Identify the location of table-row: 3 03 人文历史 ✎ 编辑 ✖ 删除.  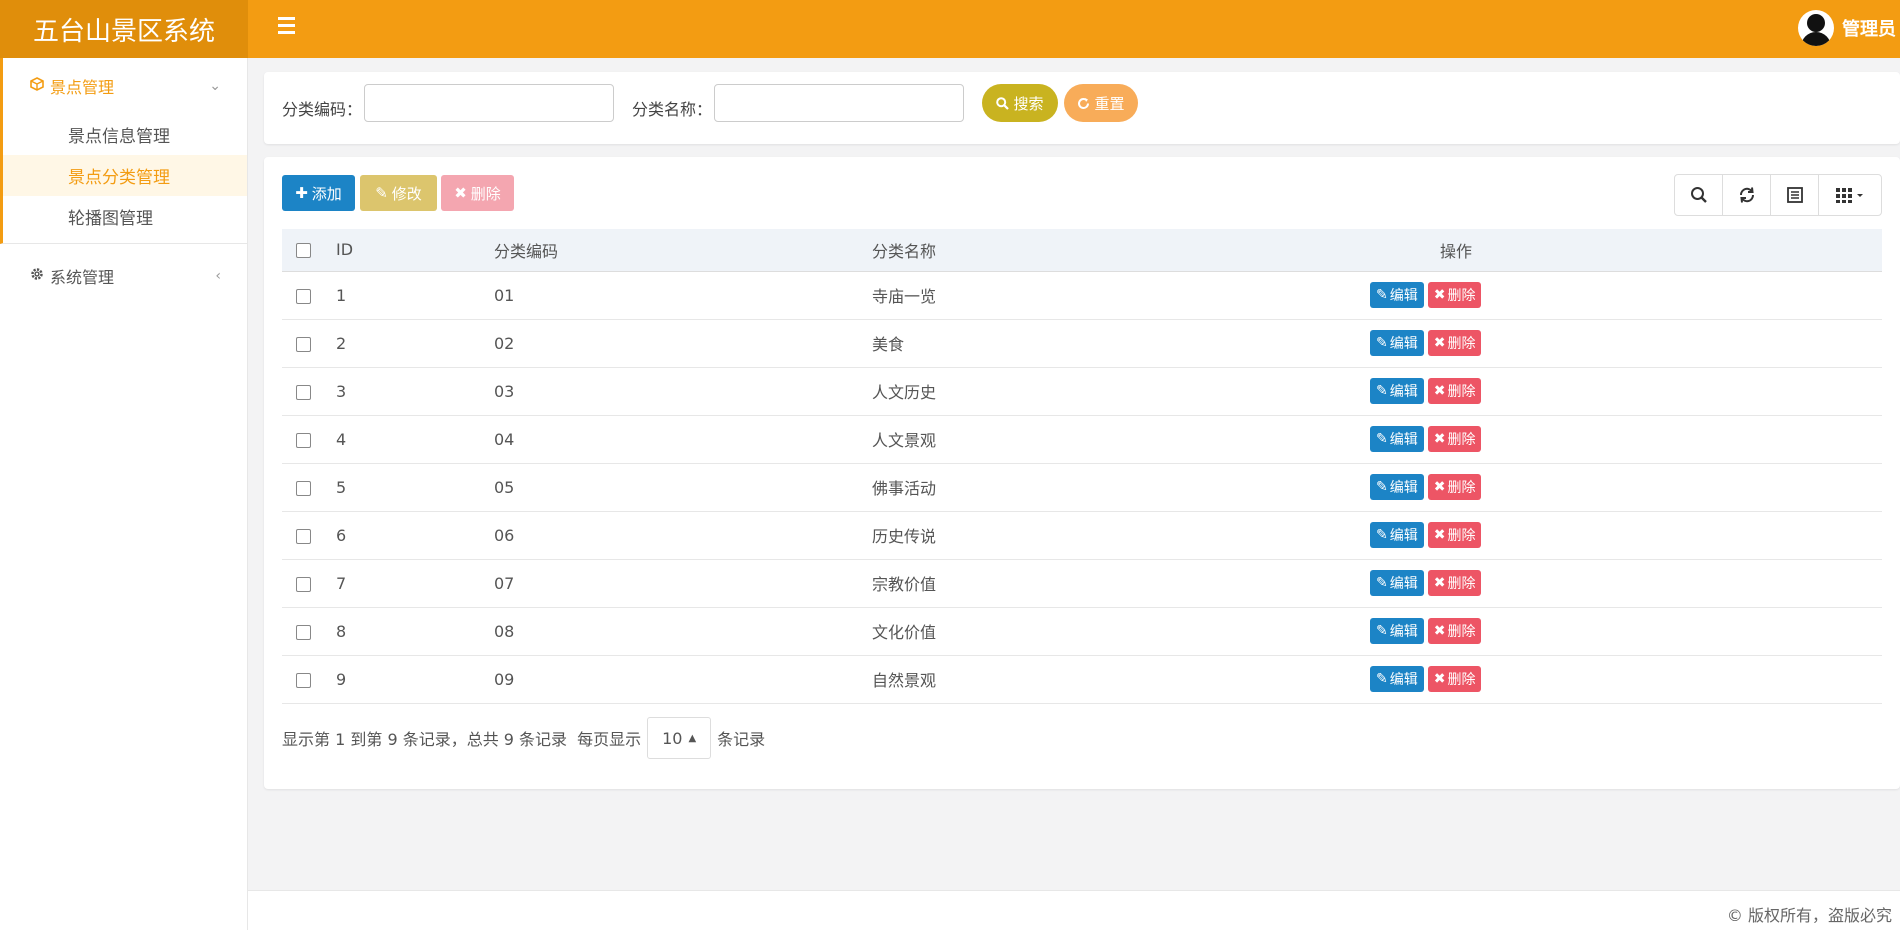
(1082, 391).